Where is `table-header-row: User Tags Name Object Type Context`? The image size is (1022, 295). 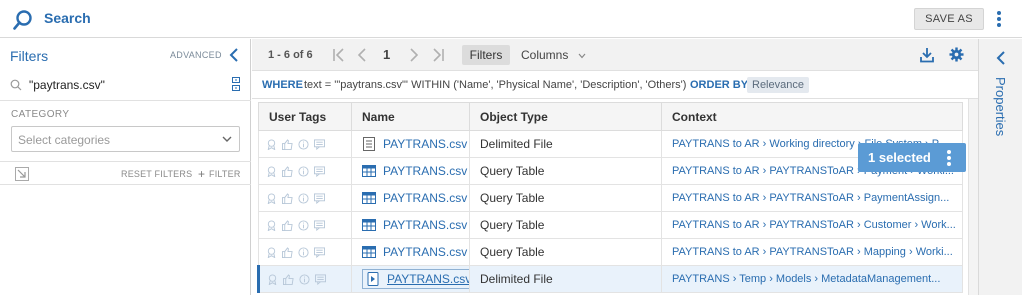
table-header-row: User Tags Name Object Type Context is located at coordinates (610, 116).